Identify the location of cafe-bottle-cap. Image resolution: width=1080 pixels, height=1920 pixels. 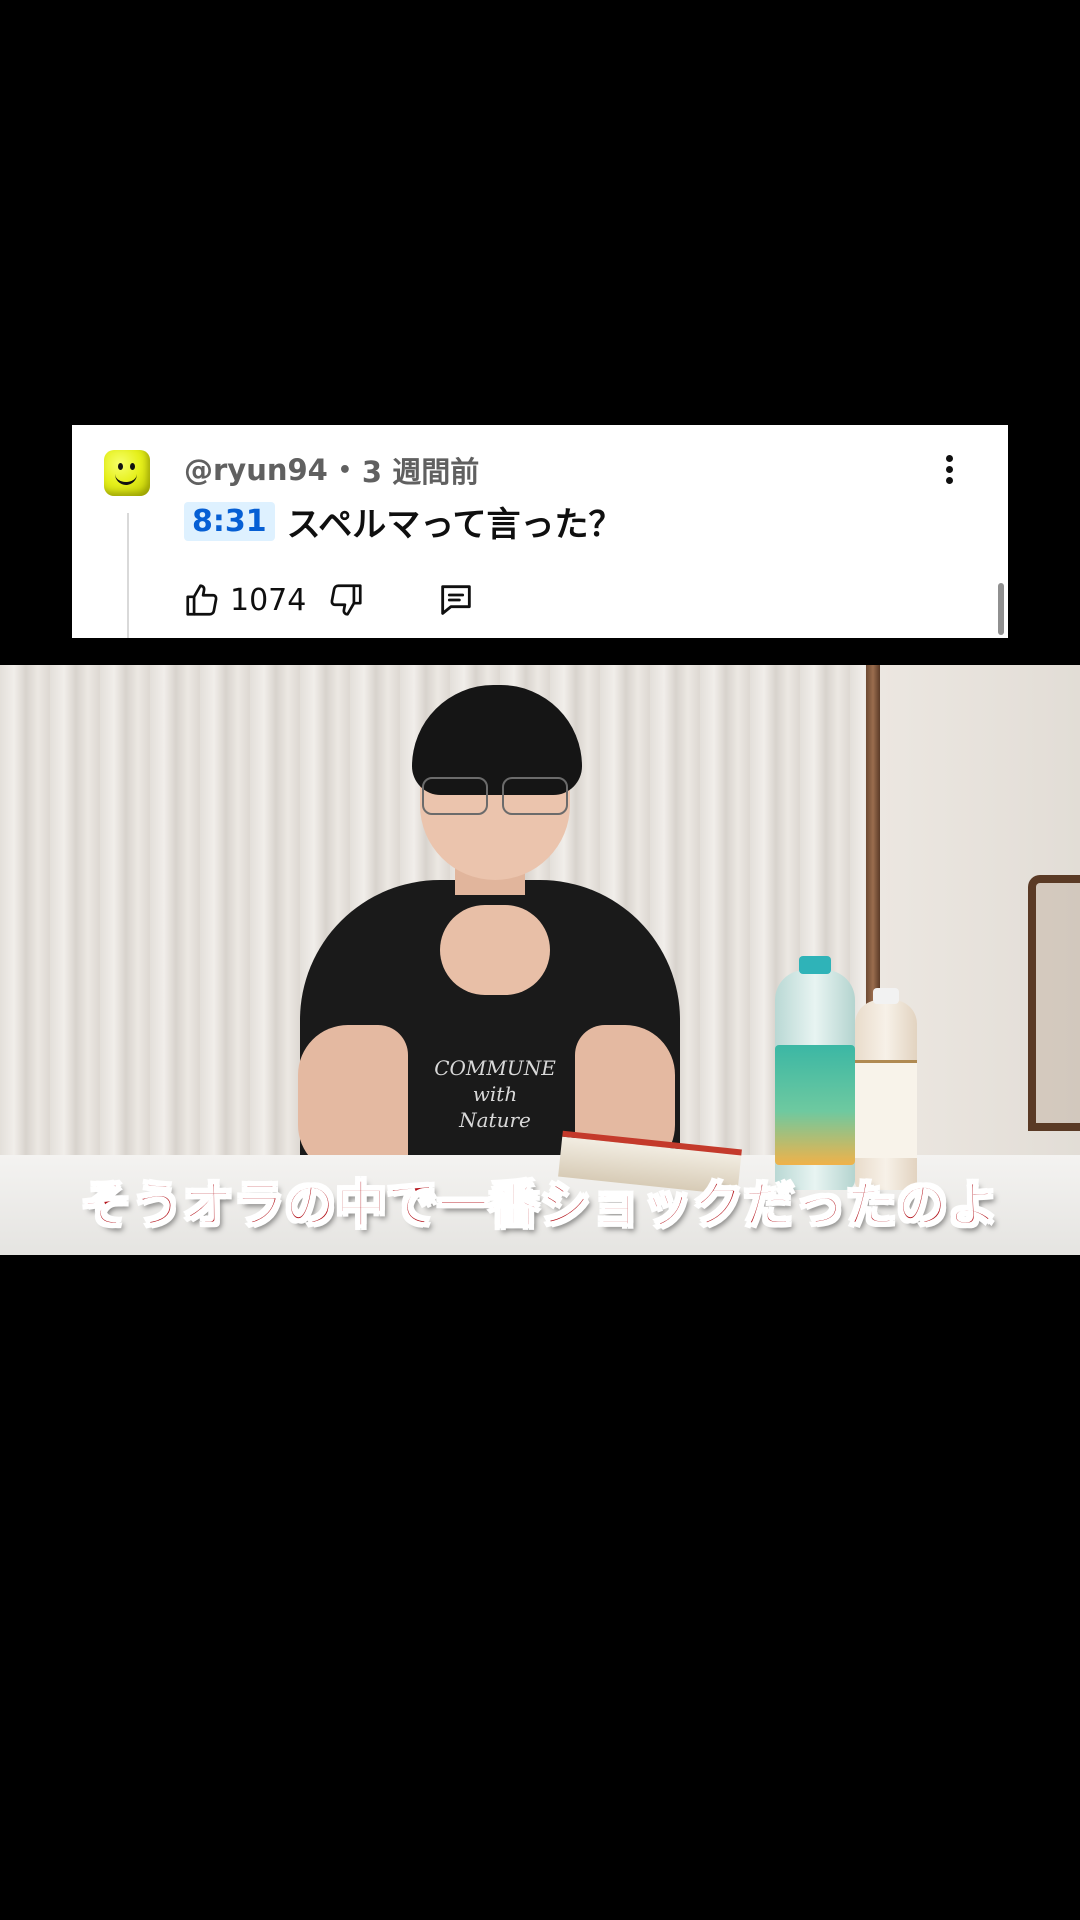
(886, 996).